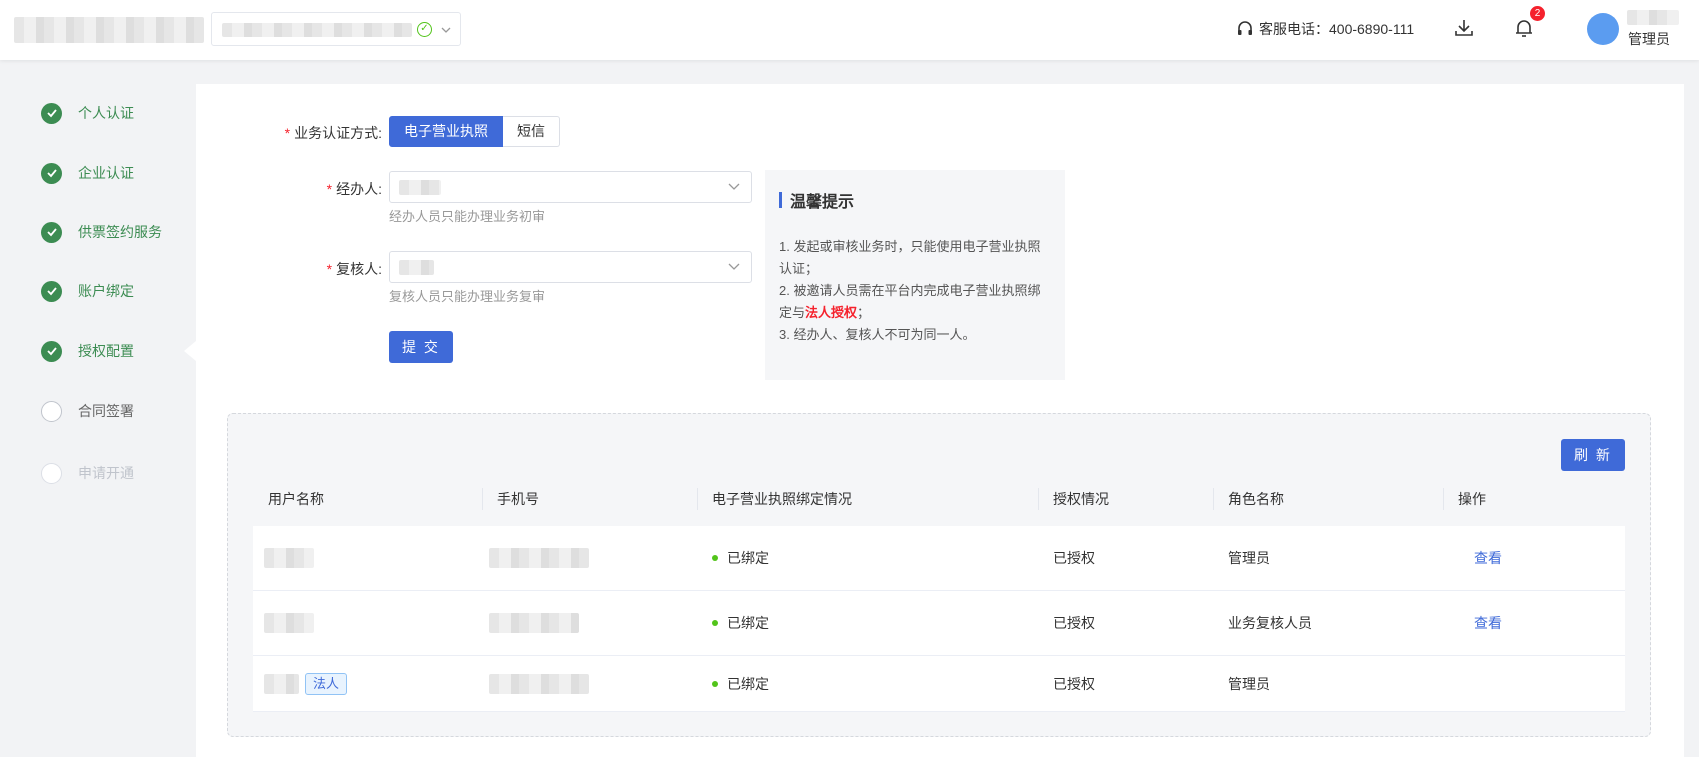 The image size is (1699, 757). What do you see at coordinates (910, 257) in the screenshot?
I see `tip-item: 1. 发起或审核业务时，只能使用电子营业执照认证；` at bounding box center [910, 257].